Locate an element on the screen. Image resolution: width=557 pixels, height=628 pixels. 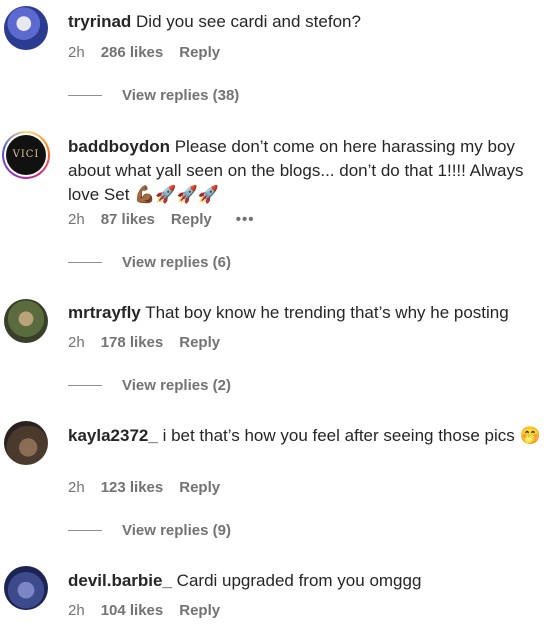
view-replies-label: View replies (9) is located at coordinates (176, 530).